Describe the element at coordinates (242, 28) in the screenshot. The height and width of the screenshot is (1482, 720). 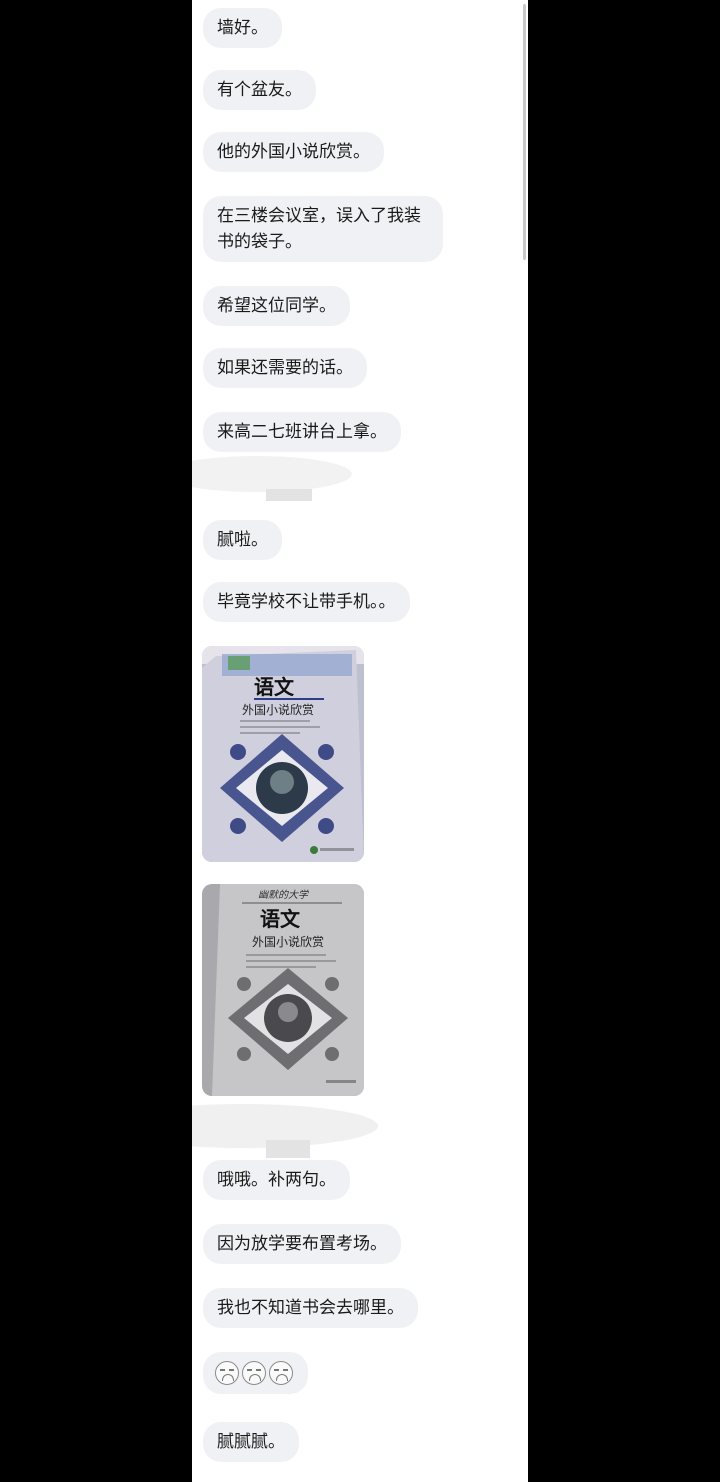
I see `message-bubble: 墙好。` at that location.